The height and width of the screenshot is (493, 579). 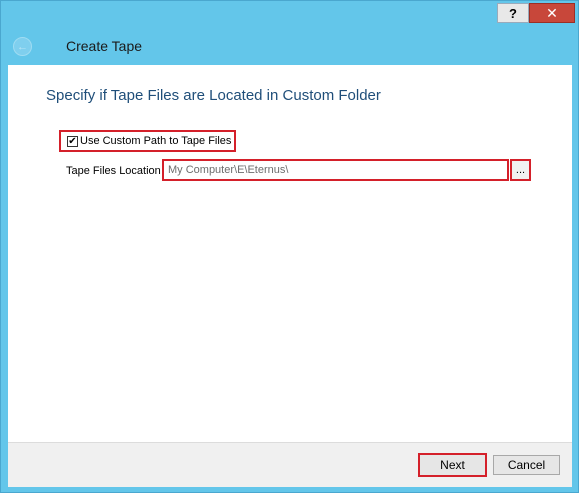 I want to click on window-title: Create Tape, so click(x=104, y=46).